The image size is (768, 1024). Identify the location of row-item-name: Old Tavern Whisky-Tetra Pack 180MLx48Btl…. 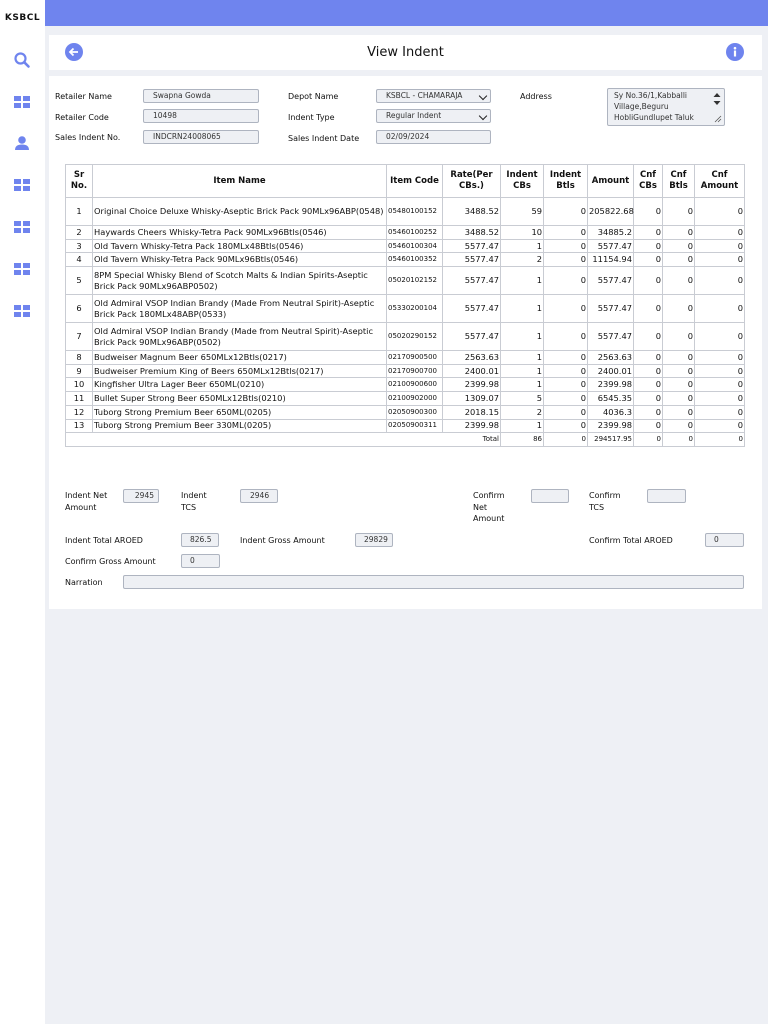
(239, 246).